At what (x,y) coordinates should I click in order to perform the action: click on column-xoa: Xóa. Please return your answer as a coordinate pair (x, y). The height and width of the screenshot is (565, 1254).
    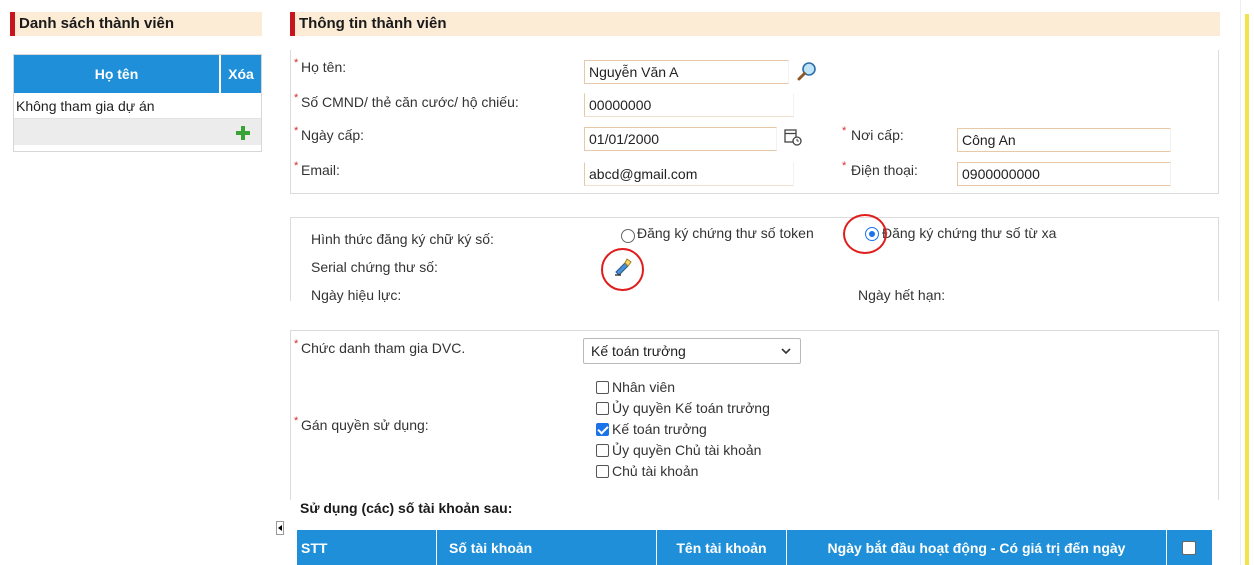
    Looking at the image, I should click on (241, 74).